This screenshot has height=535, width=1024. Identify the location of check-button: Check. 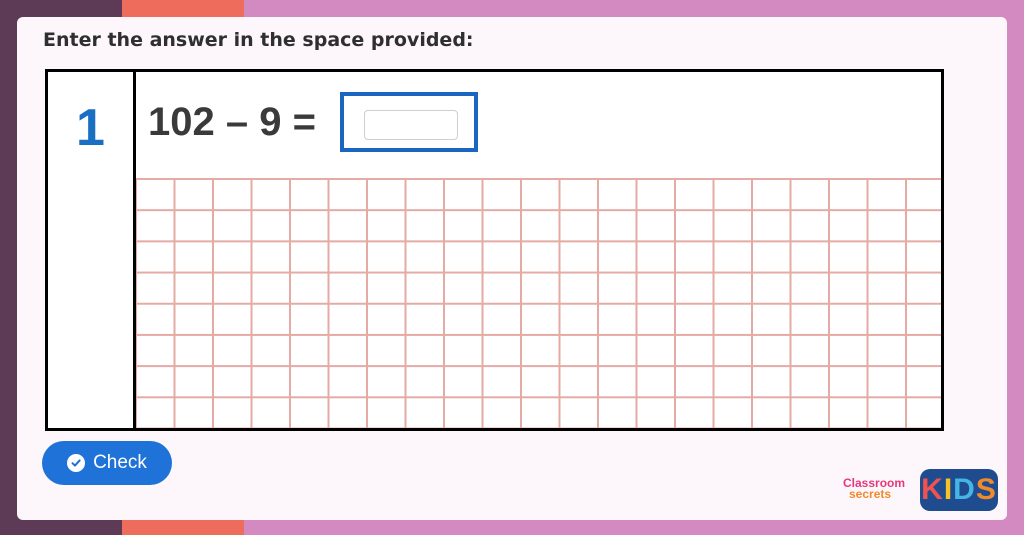
(107, 463).